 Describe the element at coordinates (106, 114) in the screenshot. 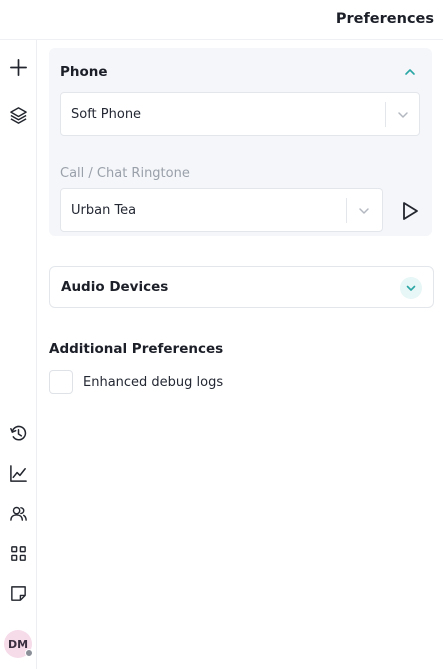

I see `phone-mode-value: Soft Phone` at that location.